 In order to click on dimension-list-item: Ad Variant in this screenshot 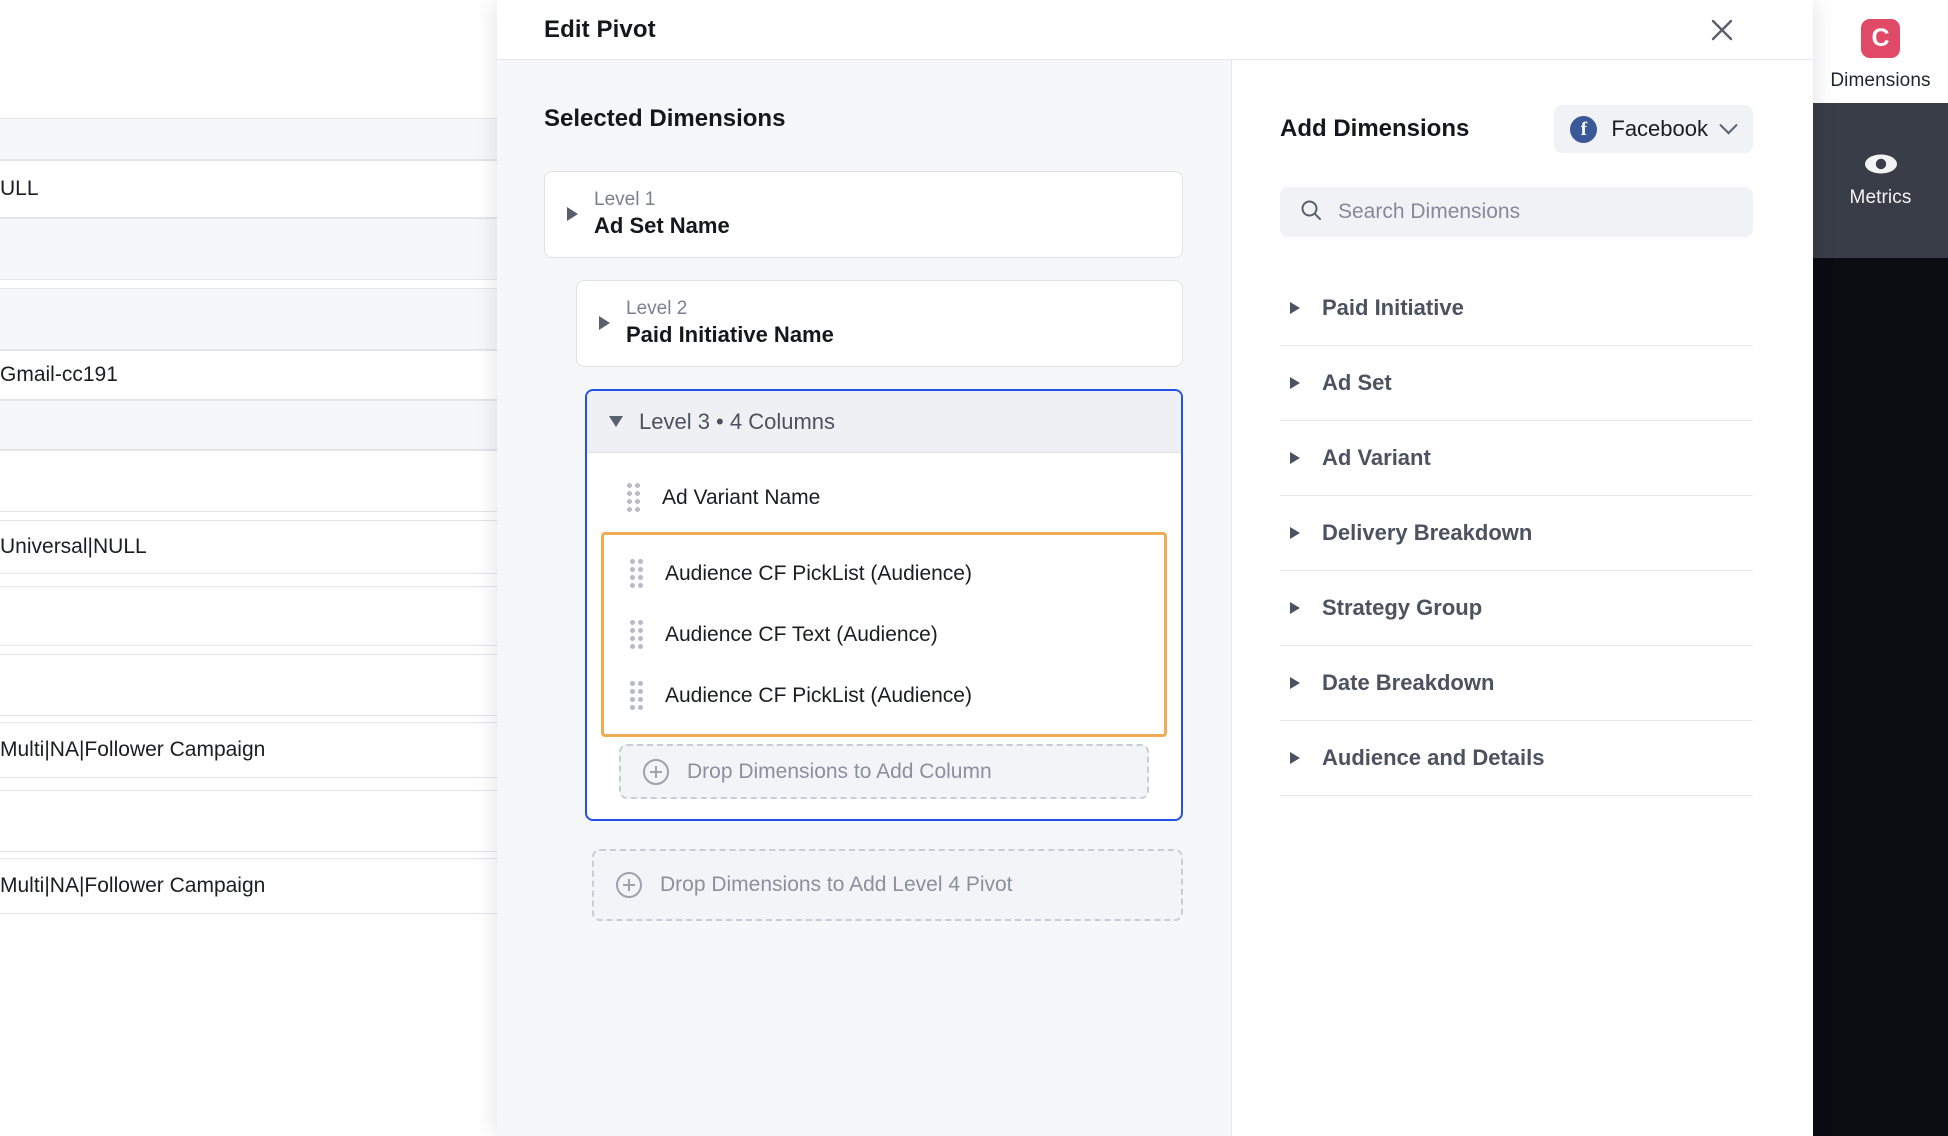, I will do `click(1516, 458)`.